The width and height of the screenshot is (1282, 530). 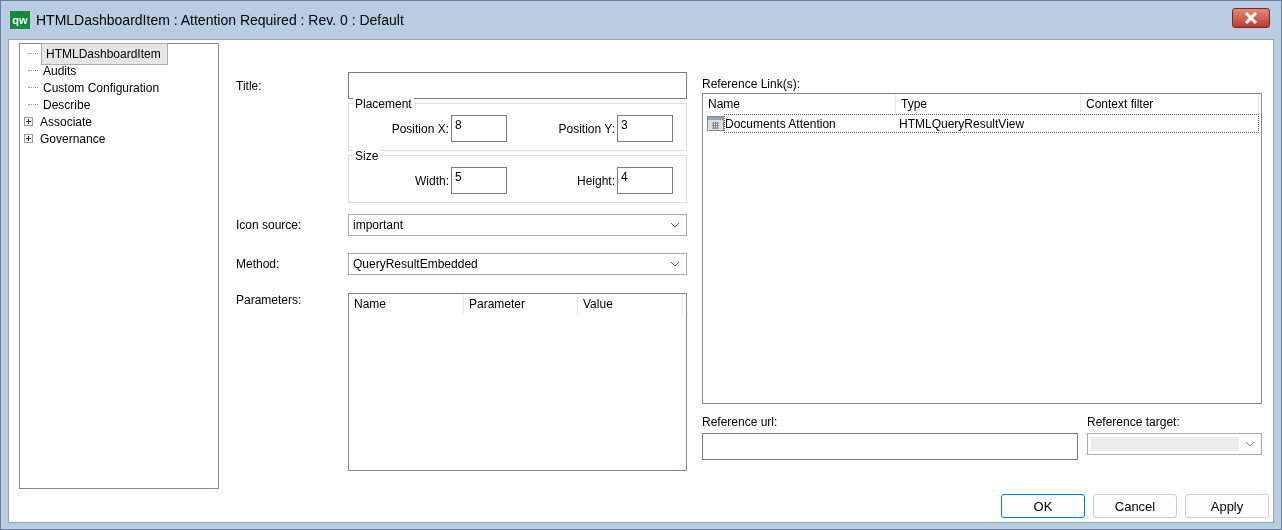 I want to click on window-title: HTMLDashboardItem : Attention Required : Rev. 0 : Default, so click(x=220, y=20).